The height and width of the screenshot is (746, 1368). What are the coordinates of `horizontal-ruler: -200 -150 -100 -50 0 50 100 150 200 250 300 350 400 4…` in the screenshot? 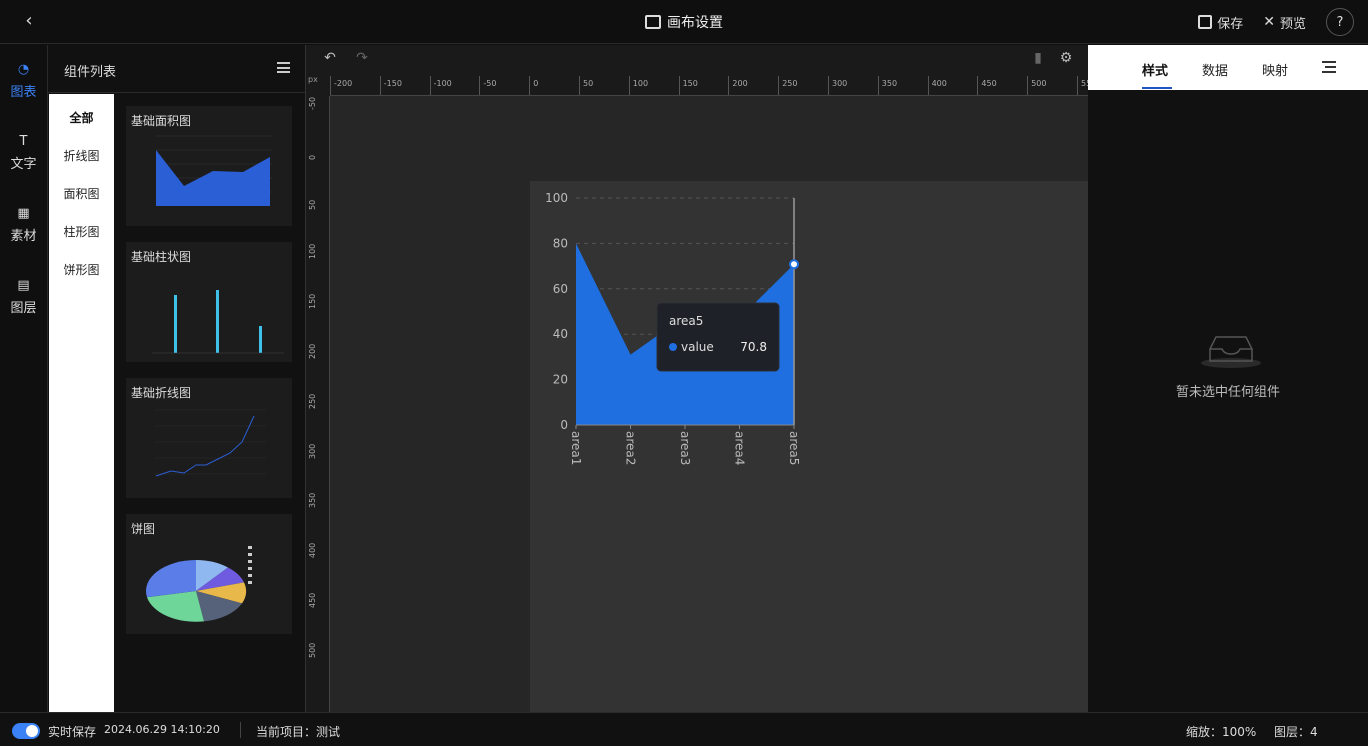 It's located at (709, 84).